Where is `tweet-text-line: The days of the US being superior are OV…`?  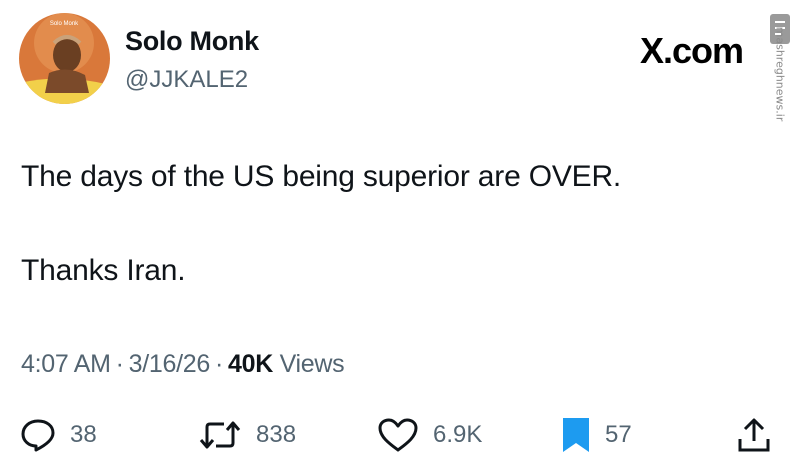
tweet-text-line: The days of the US being superior are OV… is located at coordinates (321, 176).